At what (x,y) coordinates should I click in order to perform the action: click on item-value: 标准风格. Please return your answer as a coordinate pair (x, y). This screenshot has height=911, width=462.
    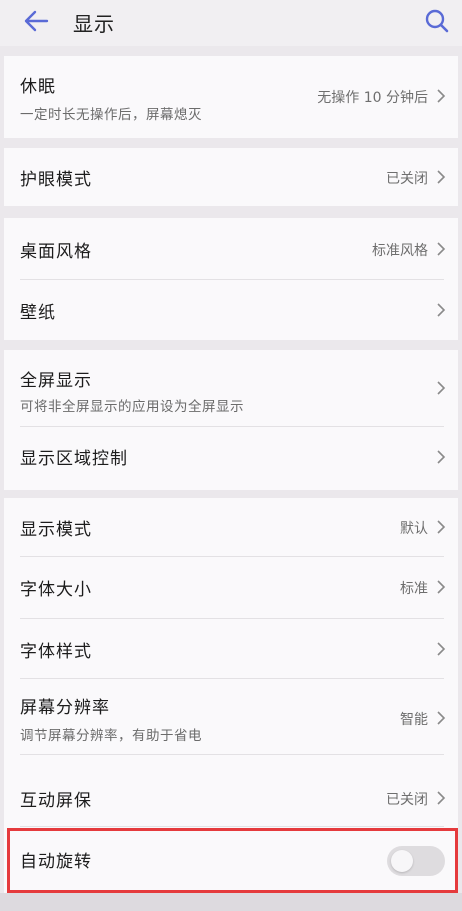
    Looking at the image, I should click on (400, 251).